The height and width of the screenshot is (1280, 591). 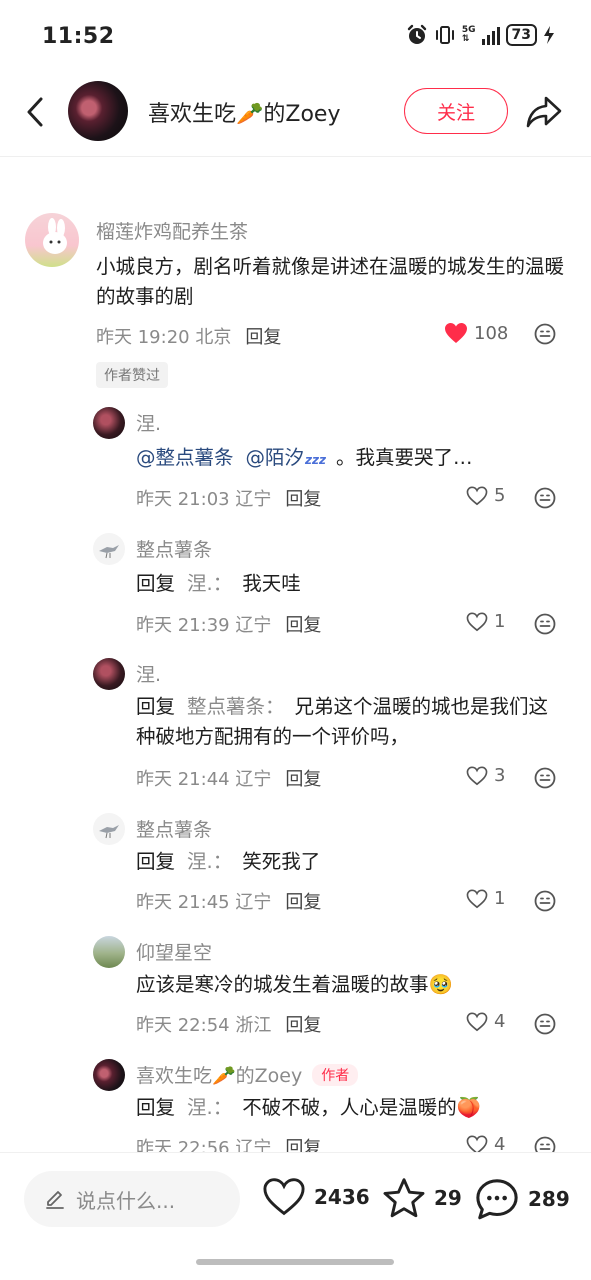 I want to click on reply-target: 整点薯条：, so click(x=236, y=706).